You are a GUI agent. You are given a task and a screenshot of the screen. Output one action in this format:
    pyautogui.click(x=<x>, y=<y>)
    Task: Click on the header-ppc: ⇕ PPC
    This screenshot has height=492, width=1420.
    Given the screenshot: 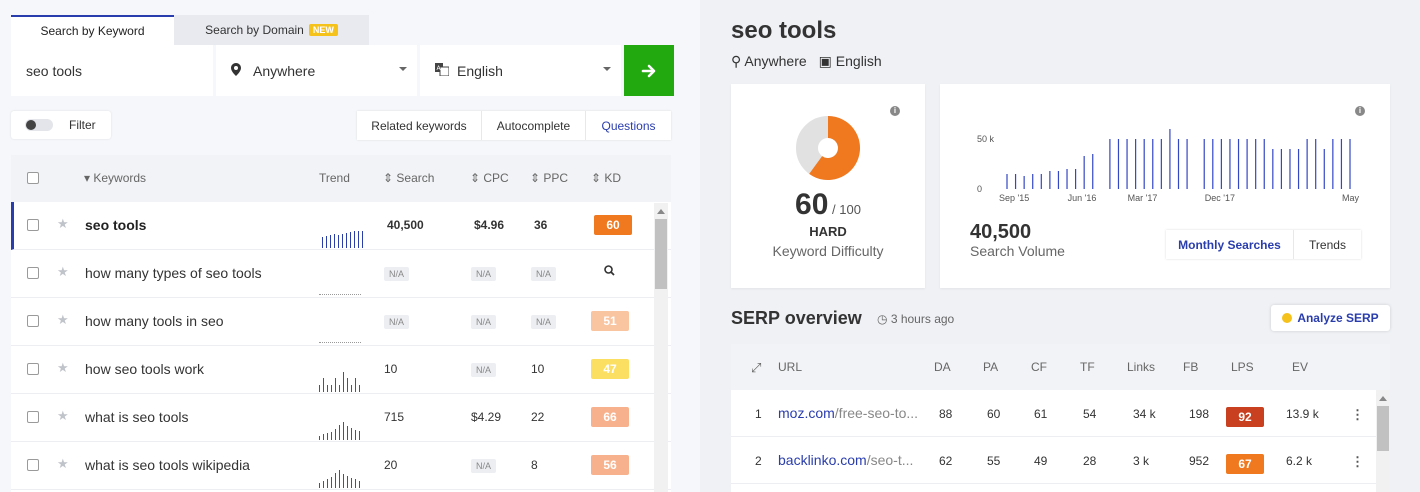 What is the action you would take?
    pyautogui.click(x=549, y=178)
    